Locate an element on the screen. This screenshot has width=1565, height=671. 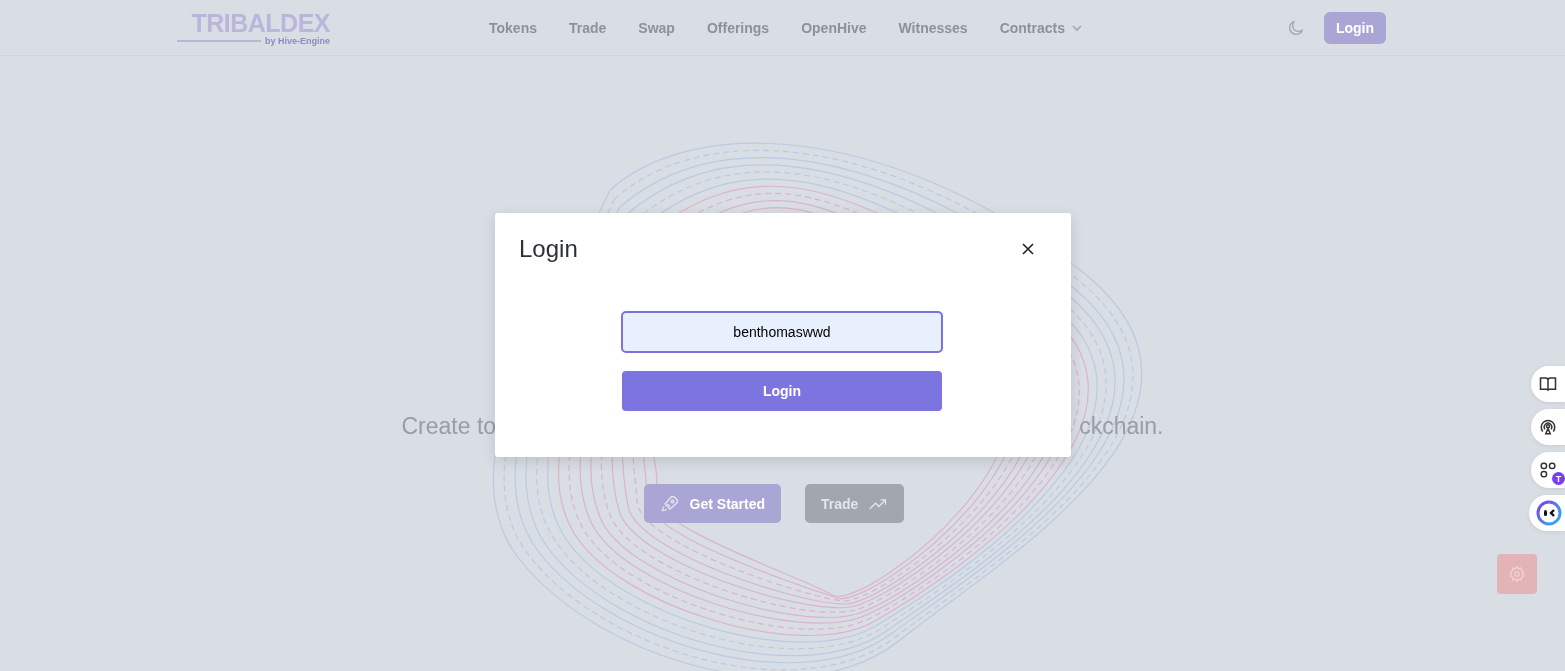
nav-link: Offerings is located at coordinates (738, 27).